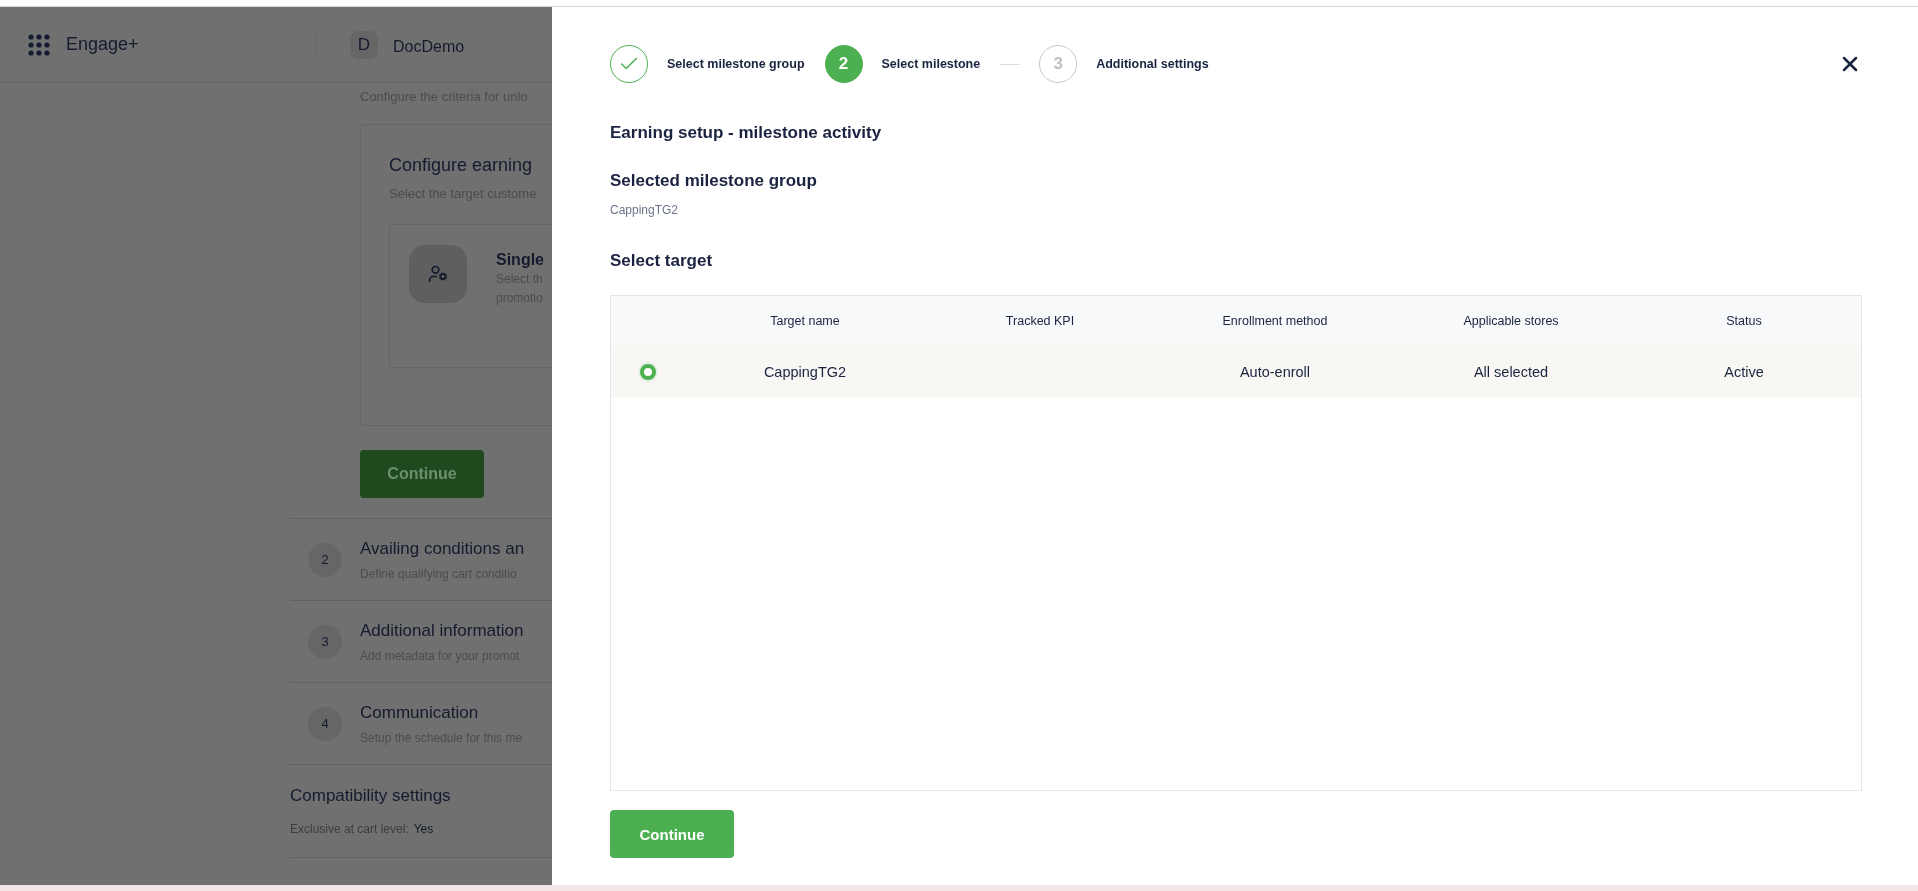  Describe the element at coordinates (1040, 321) in the screenshot. I see `column-header: Tracked KPI` at that location.